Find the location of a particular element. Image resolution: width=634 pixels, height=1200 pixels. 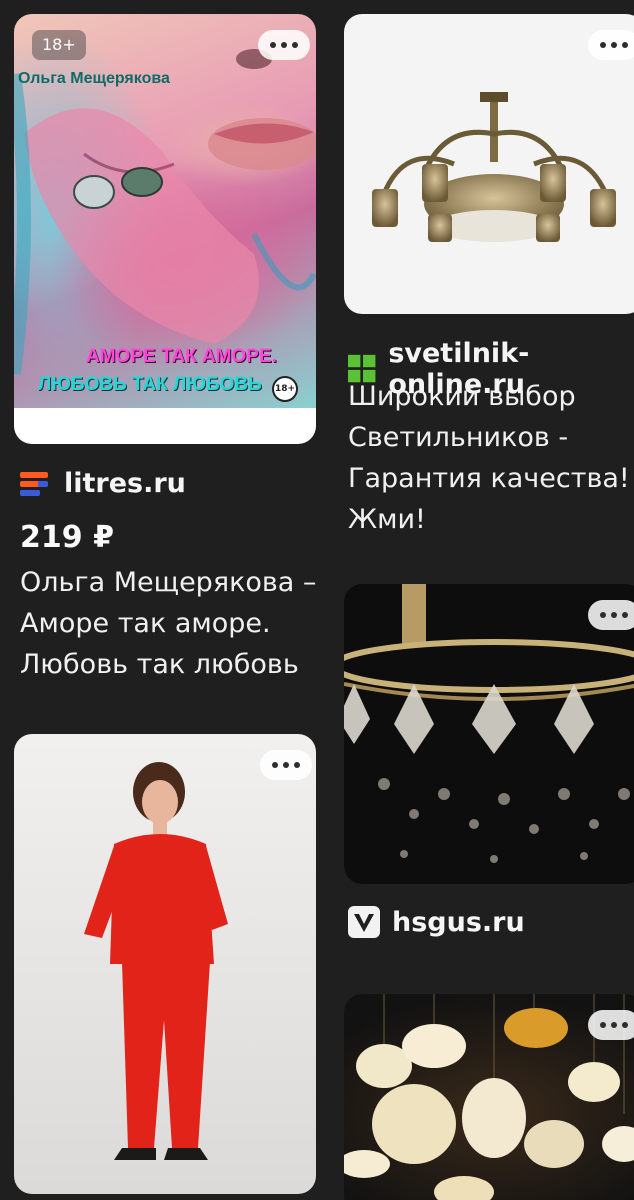

description-line: Светильников - is located at coordinates (458, 437).